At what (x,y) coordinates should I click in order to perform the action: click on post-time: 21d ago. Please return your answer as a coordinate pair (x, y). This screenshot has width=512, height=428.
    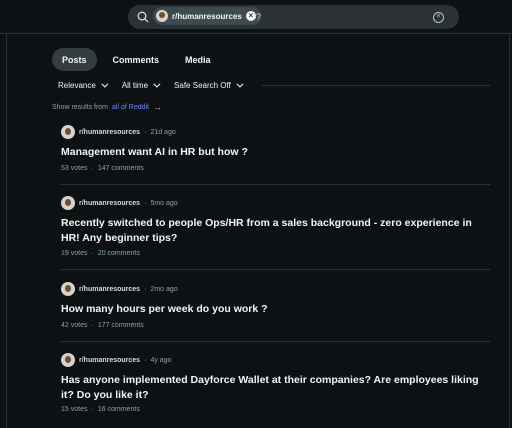
    Looking at the image, I should click on (163, 132).